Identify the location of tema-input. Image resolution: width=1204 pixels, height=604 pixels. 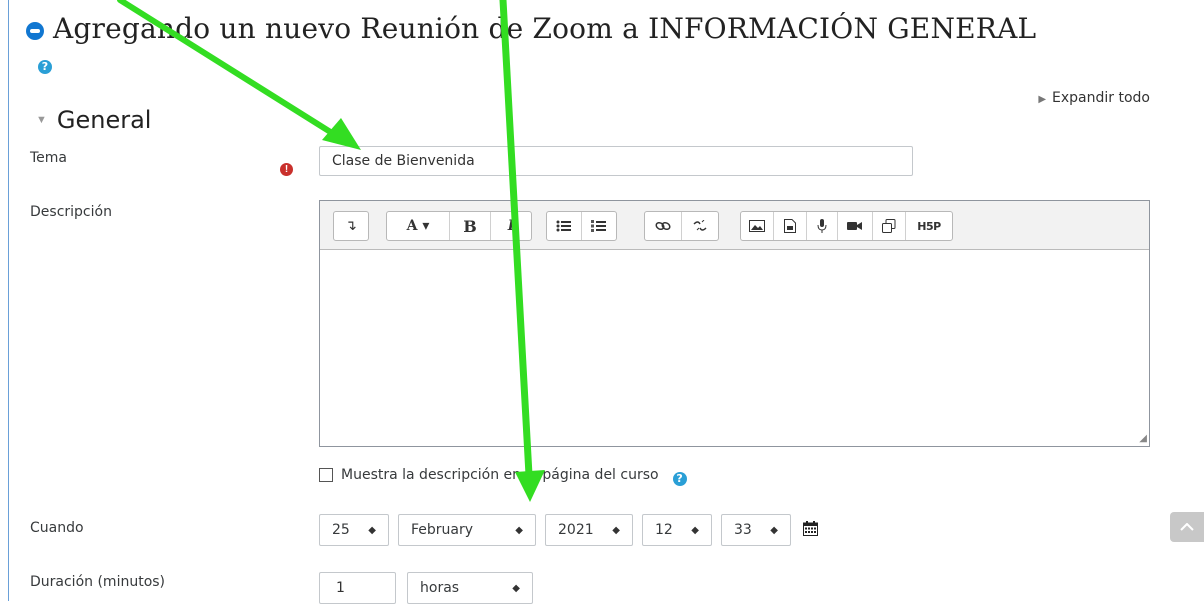
(616, 161).